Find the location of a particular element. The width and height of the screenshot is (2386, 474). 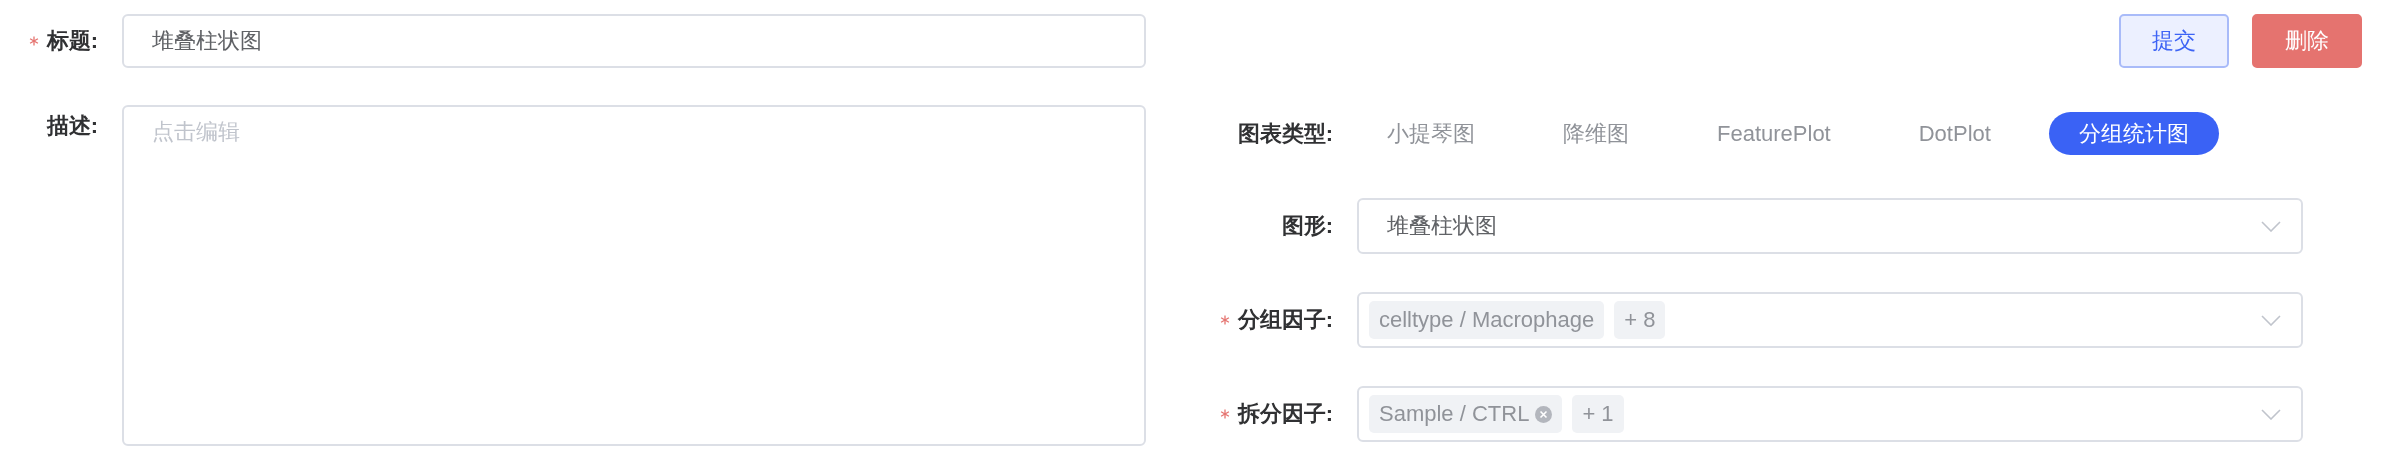

field-label: 拆分因子: is located at coordinates (1285, 414).